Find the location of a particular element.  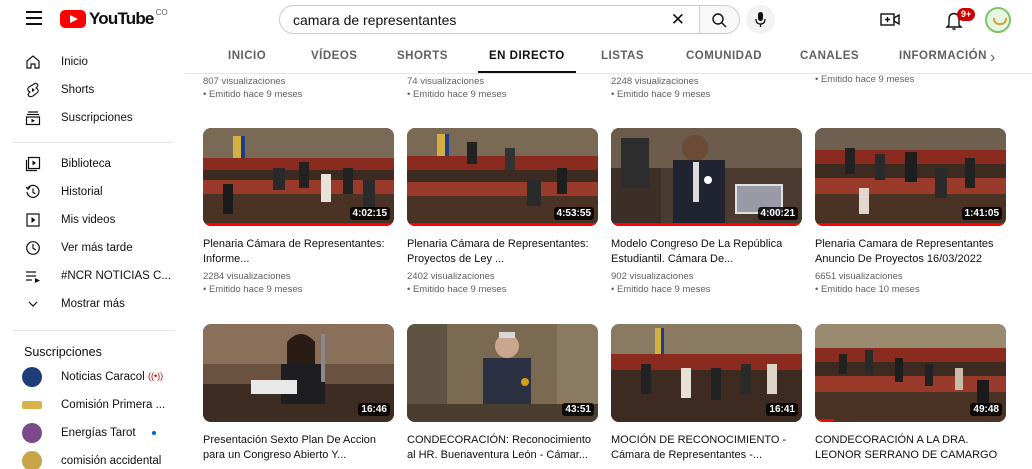

create-video-button is located at coordinates (890, 19).